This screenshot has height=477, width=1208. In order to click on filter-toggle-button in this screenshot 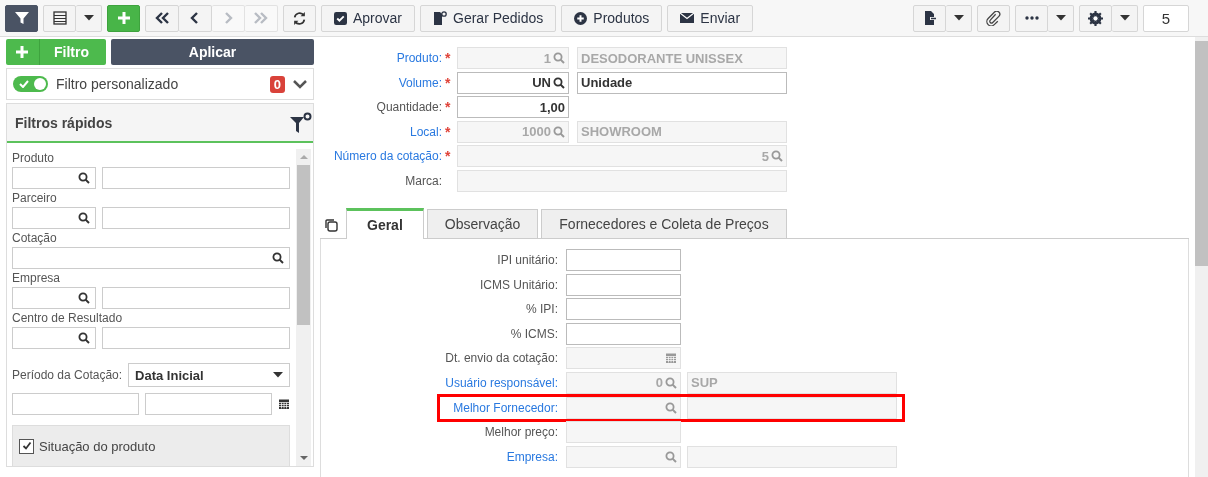, I will do `click(21, 18)`.